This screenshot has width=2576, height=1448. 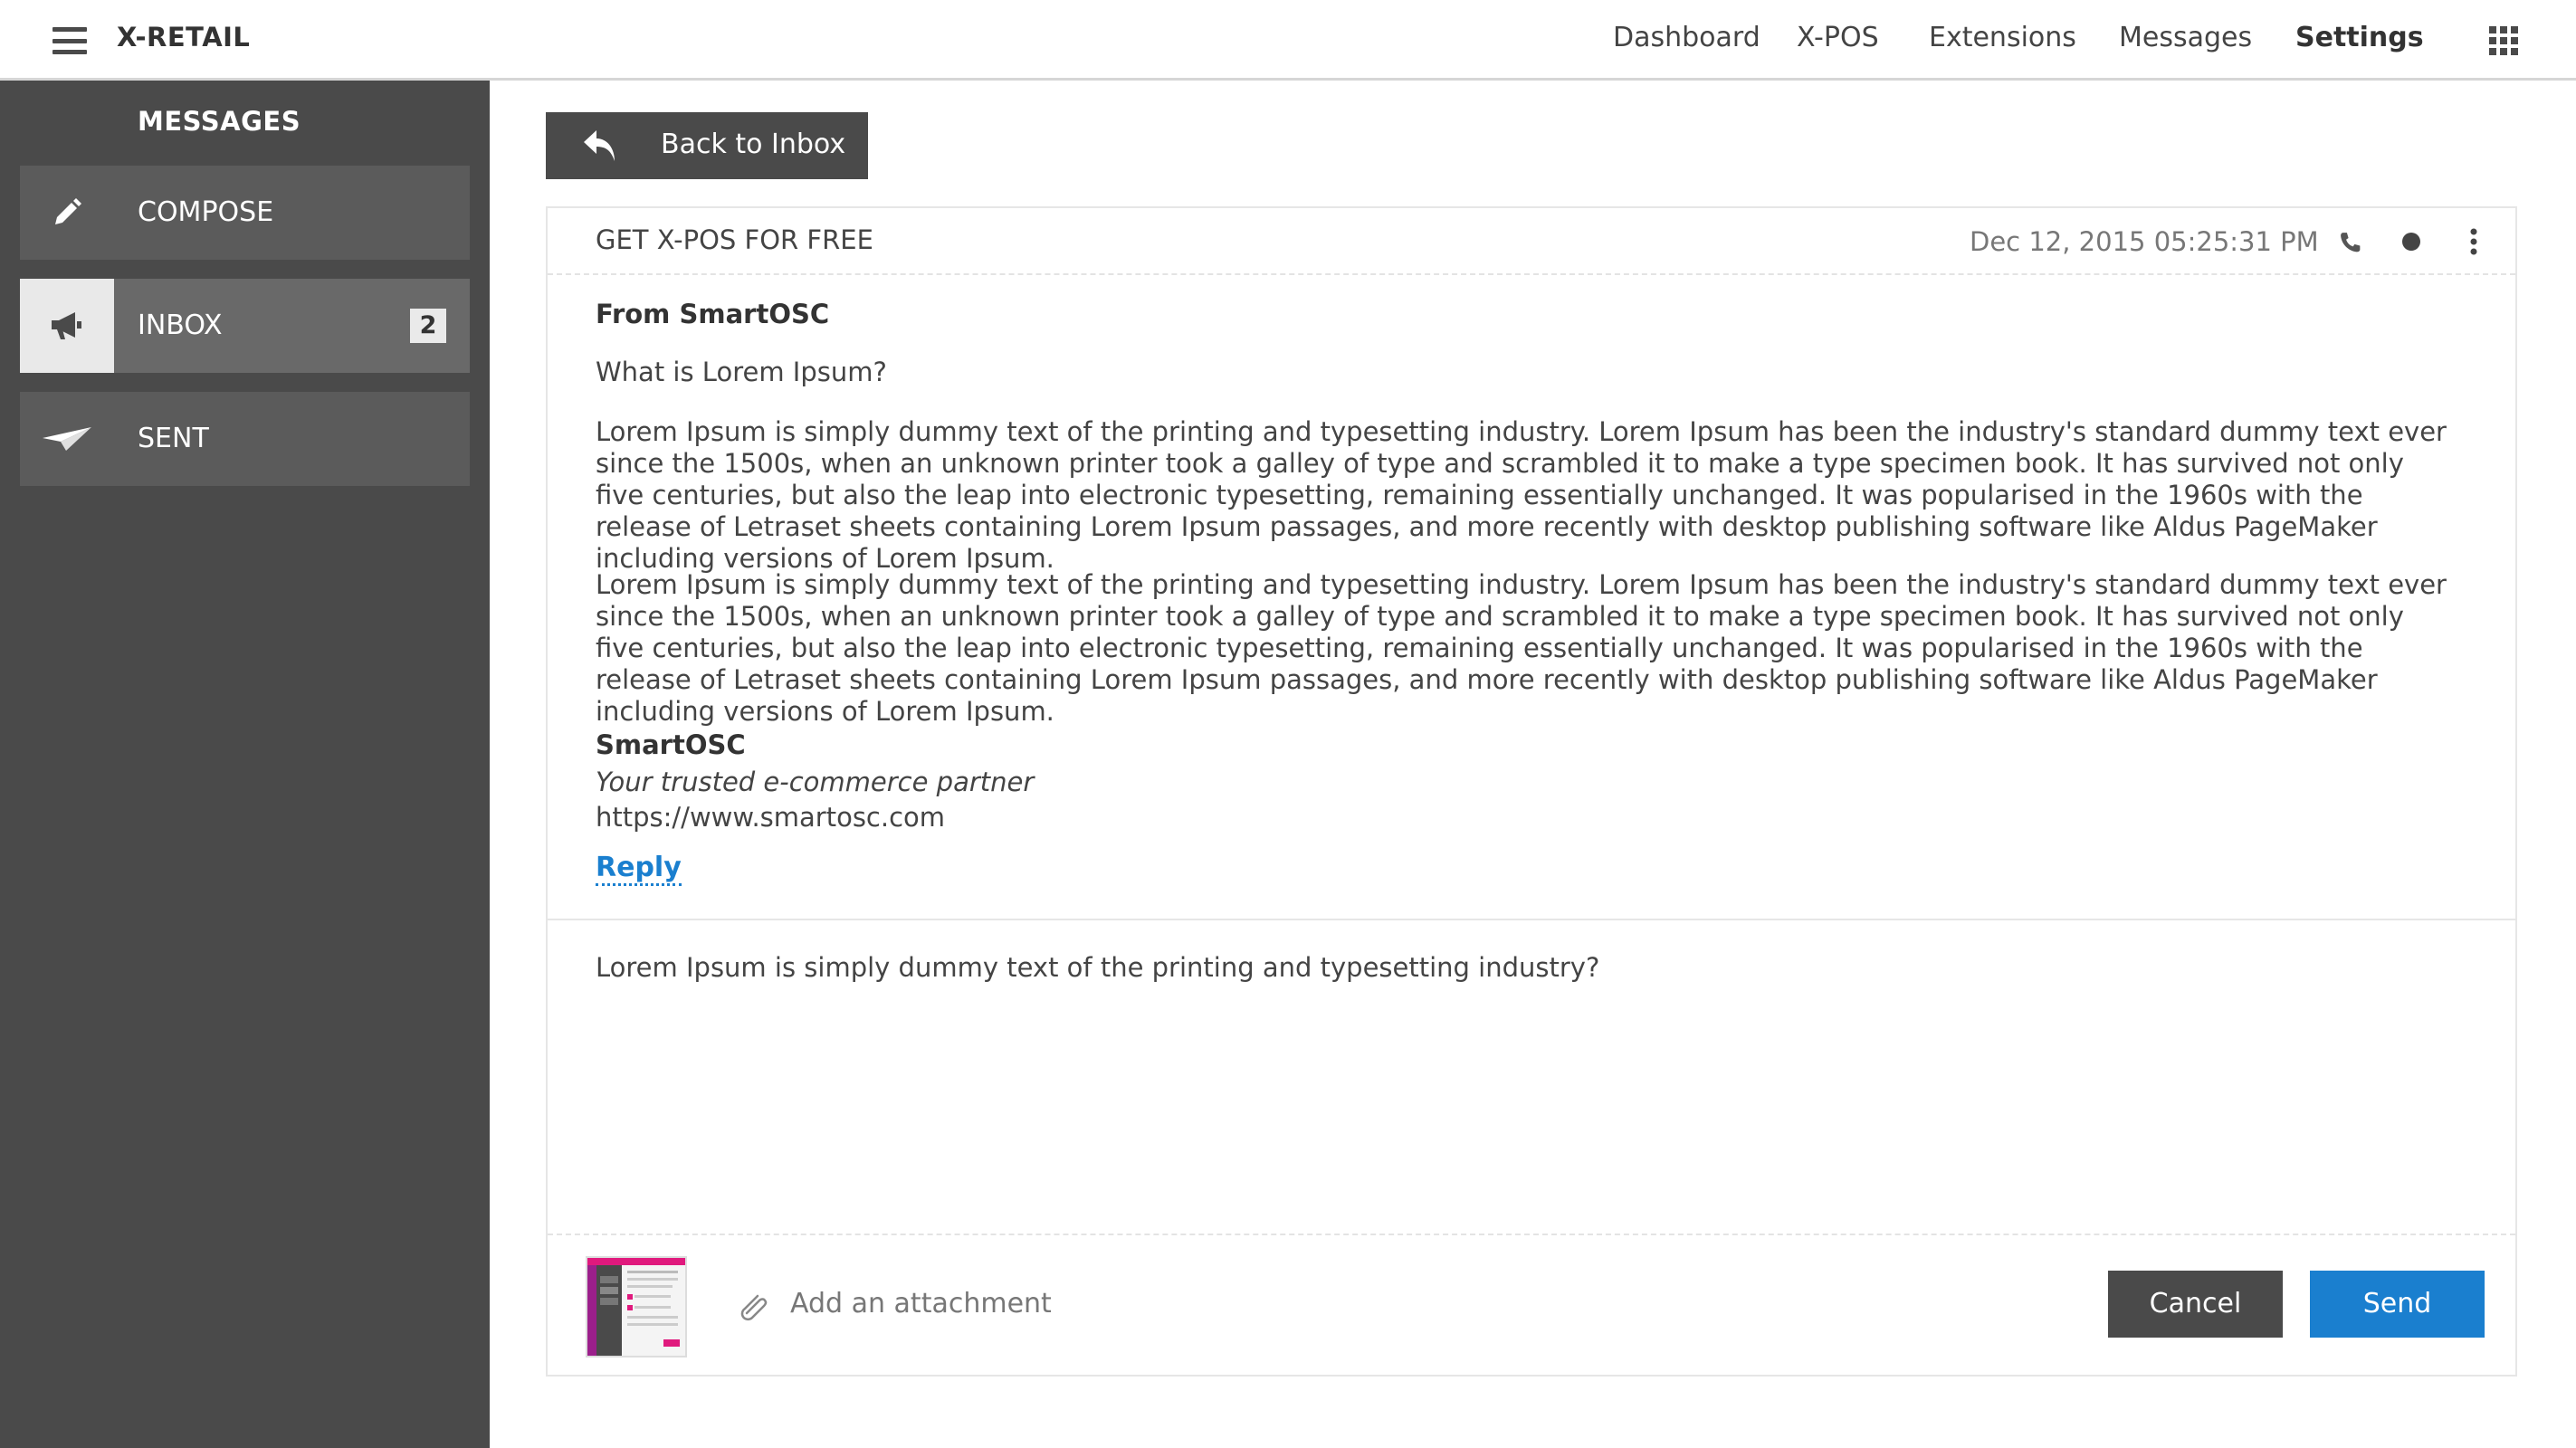 I want to click on signature-tagline: Your trusted e-commerce partner, so click(x=816, y=782).